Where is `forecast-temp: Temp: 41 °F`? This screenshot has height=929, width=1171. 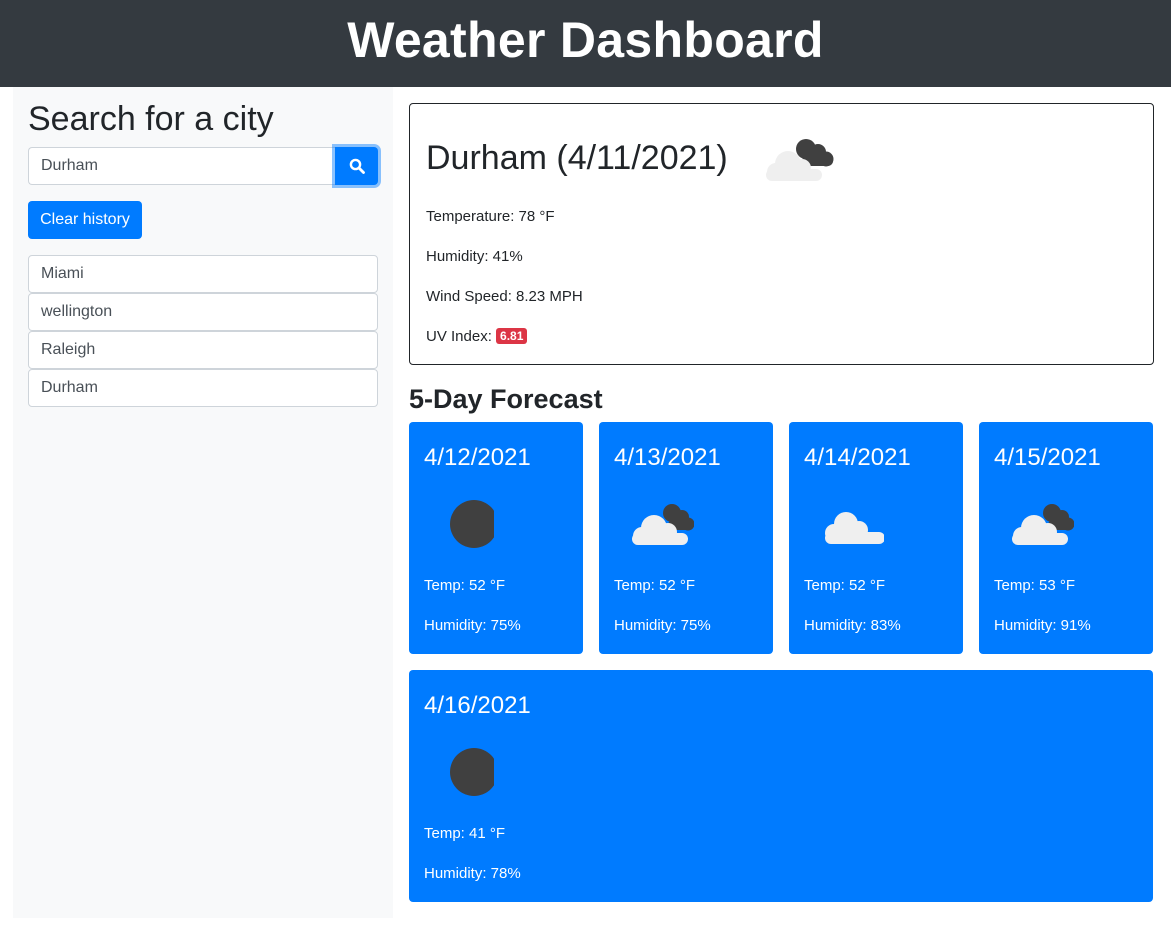
forecast-temp: Temp: 41 °F is located at coordinates (465, 833).